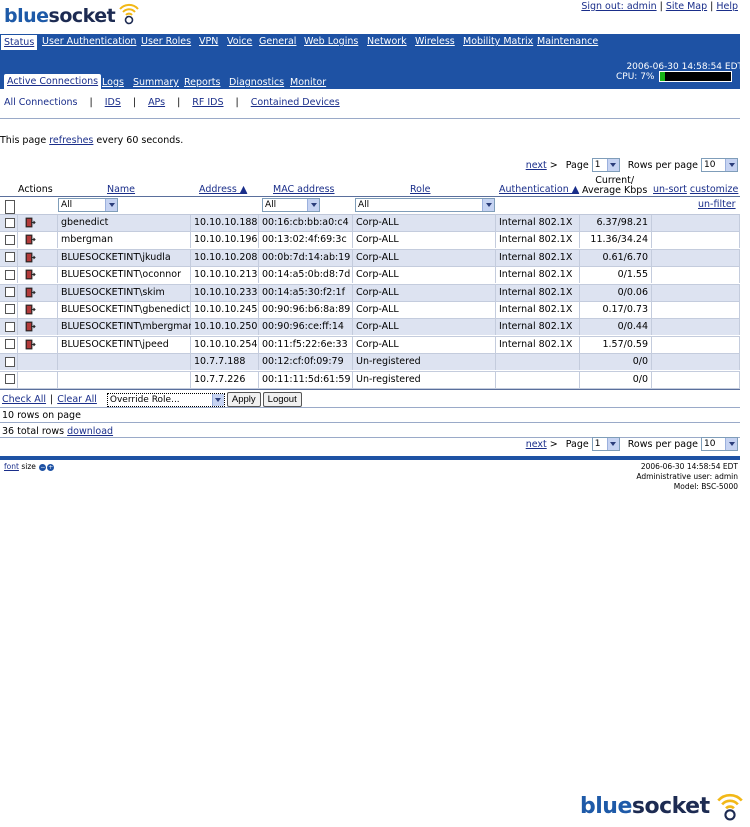 This screenshot has width=750, height=827. What do you see at coordinates (616, 362) in the screenshot?
I see `cell-kbps: 0/0` at bounding box center [616, 362].